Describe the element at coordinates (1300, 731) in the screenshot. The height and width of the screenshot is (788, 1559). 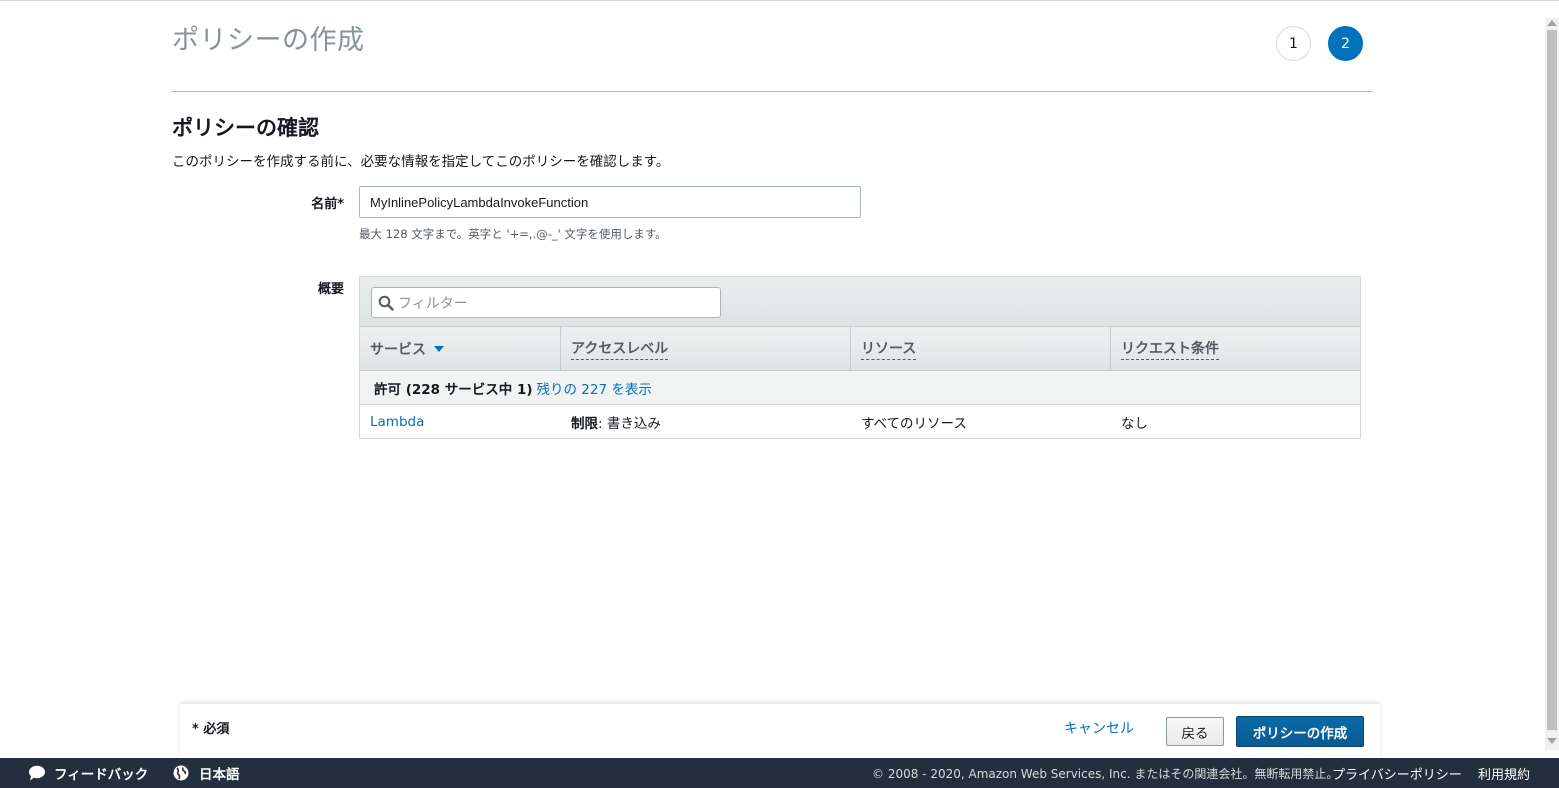
I see `create-policy-button: ポリシーの作成` at that location.